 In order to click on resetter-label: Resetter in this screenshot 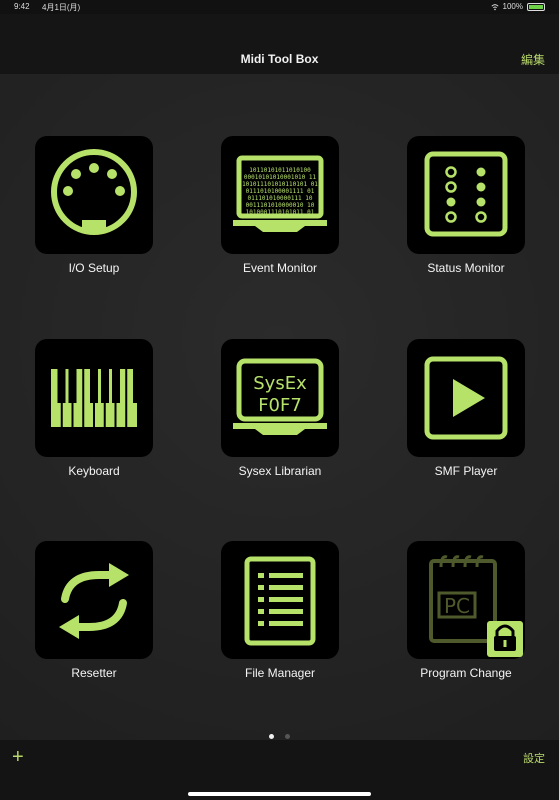, I will do `click(94, 673)`.